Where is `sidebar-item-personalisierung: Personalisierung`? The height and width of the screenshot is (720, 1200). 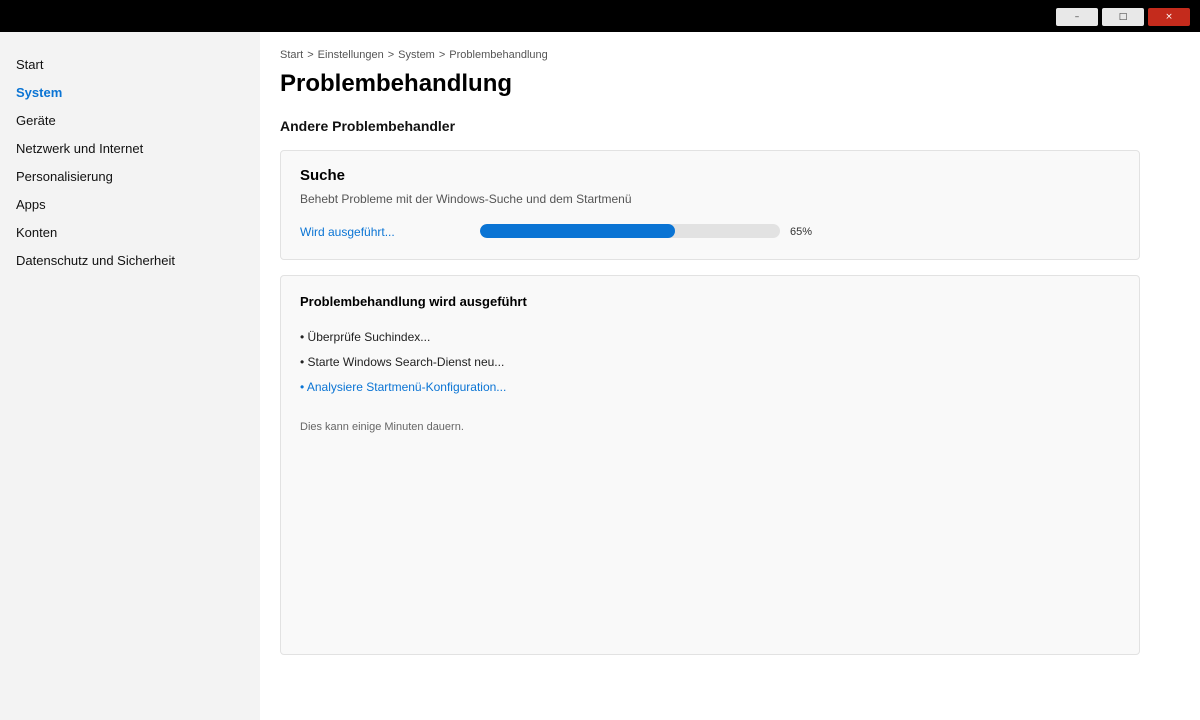
sidebar-item-personalisierung: Personalisierung is located at coordinates (64, 177).